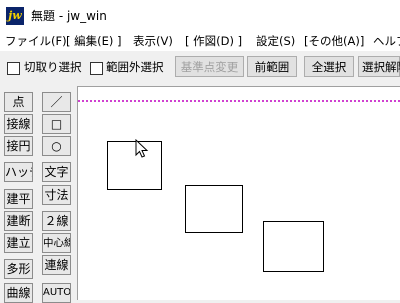  Describe the element at coordinates (56, 243) in the screenshot. I see `tool-center-line: 中心線` at that location.